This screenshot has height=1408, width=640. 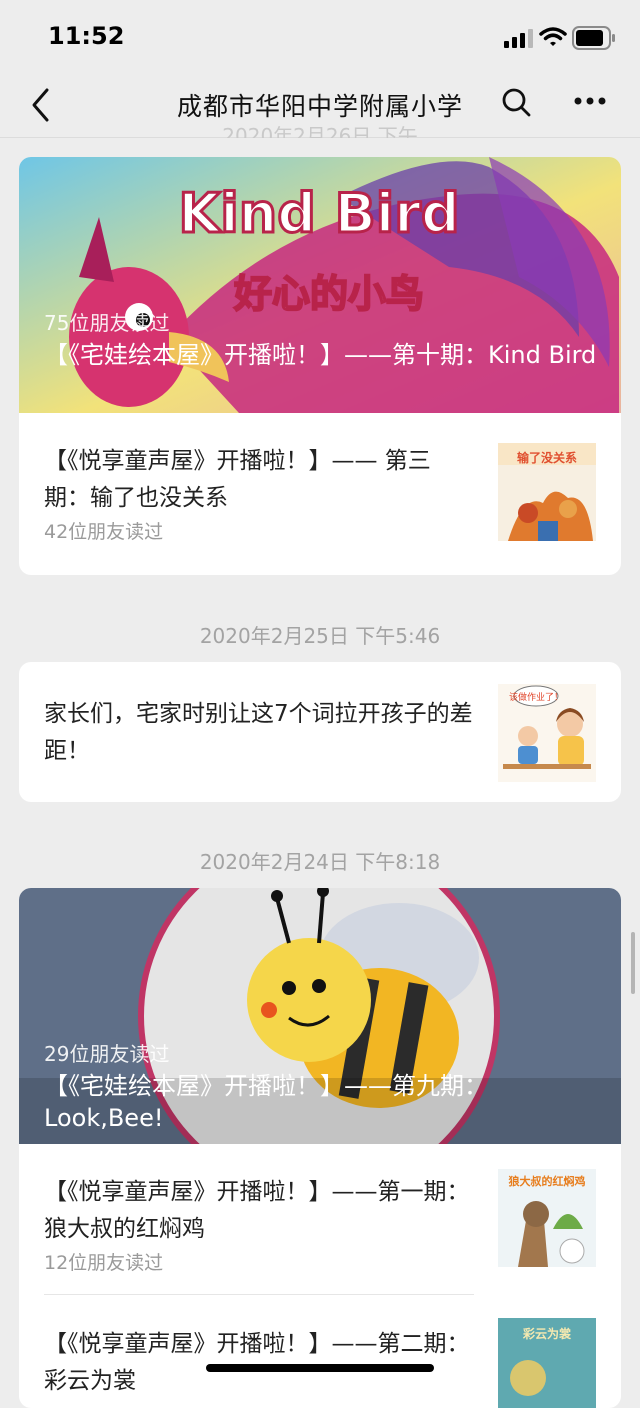 I want to click on thumb-caption: 该做作业了！, so click(x=536, y=697).